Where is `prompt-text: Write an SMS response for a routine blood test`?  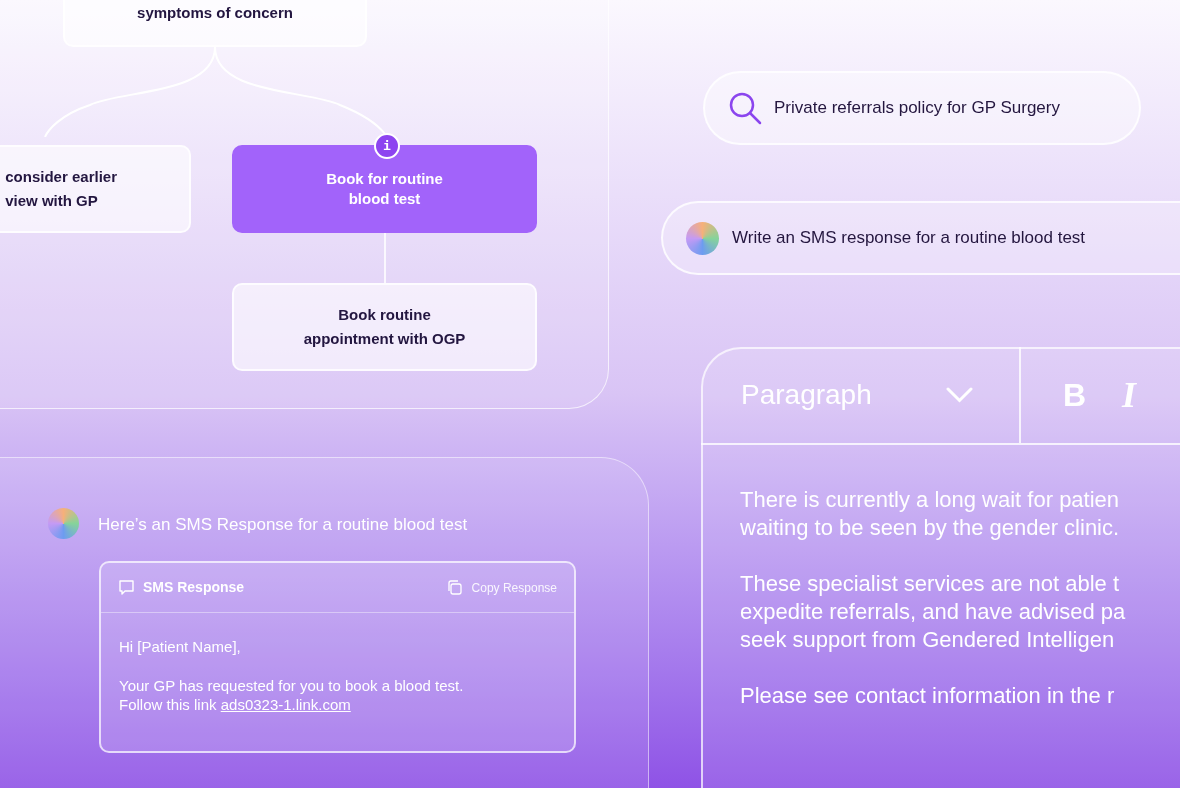 prompt-text: Write an SMS response for a routine blood test is located at coordinates (909, 238).